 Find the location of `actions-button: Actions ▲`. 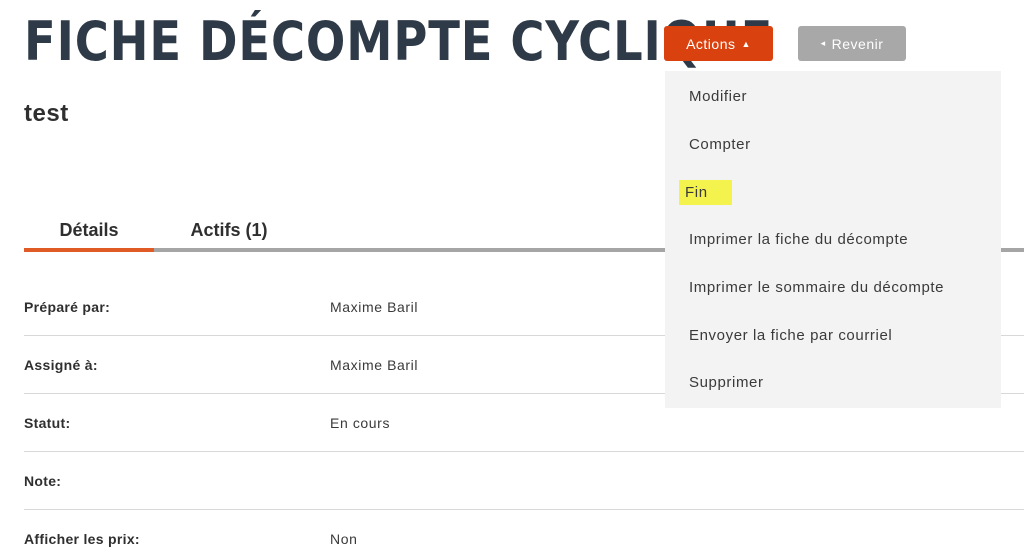

actions-button: Actions ▲ is located at coordinates (718, 43).